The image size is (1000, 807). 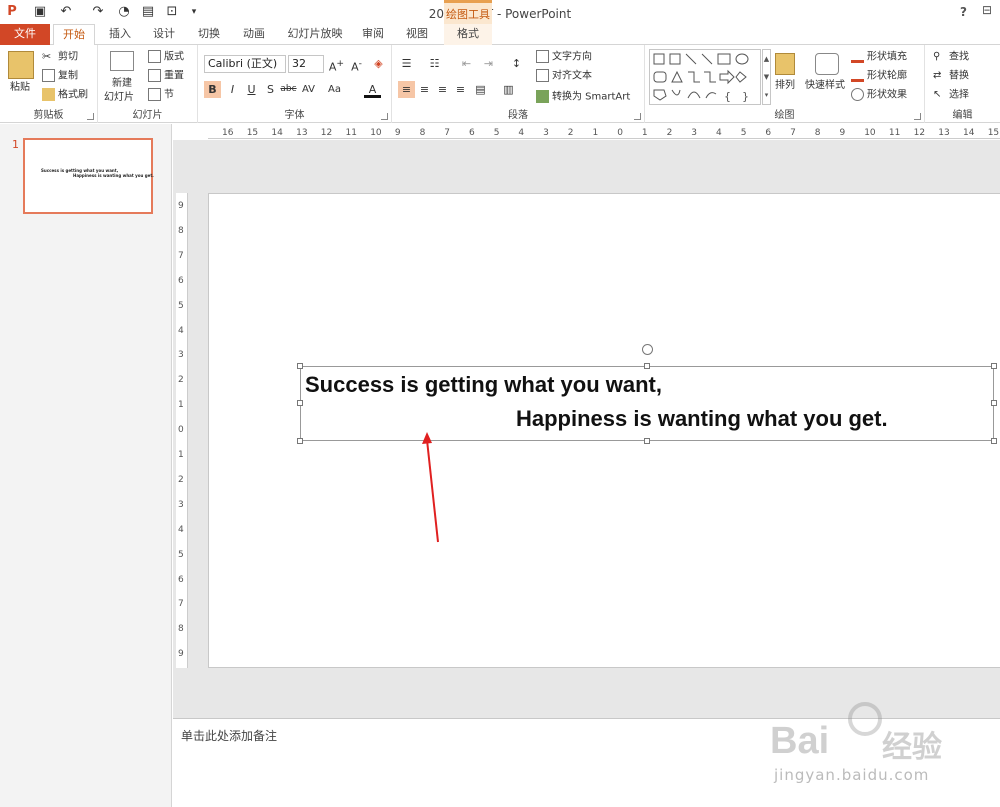 I want to click on tab-insert: 插入, so click(x=120, y=34).